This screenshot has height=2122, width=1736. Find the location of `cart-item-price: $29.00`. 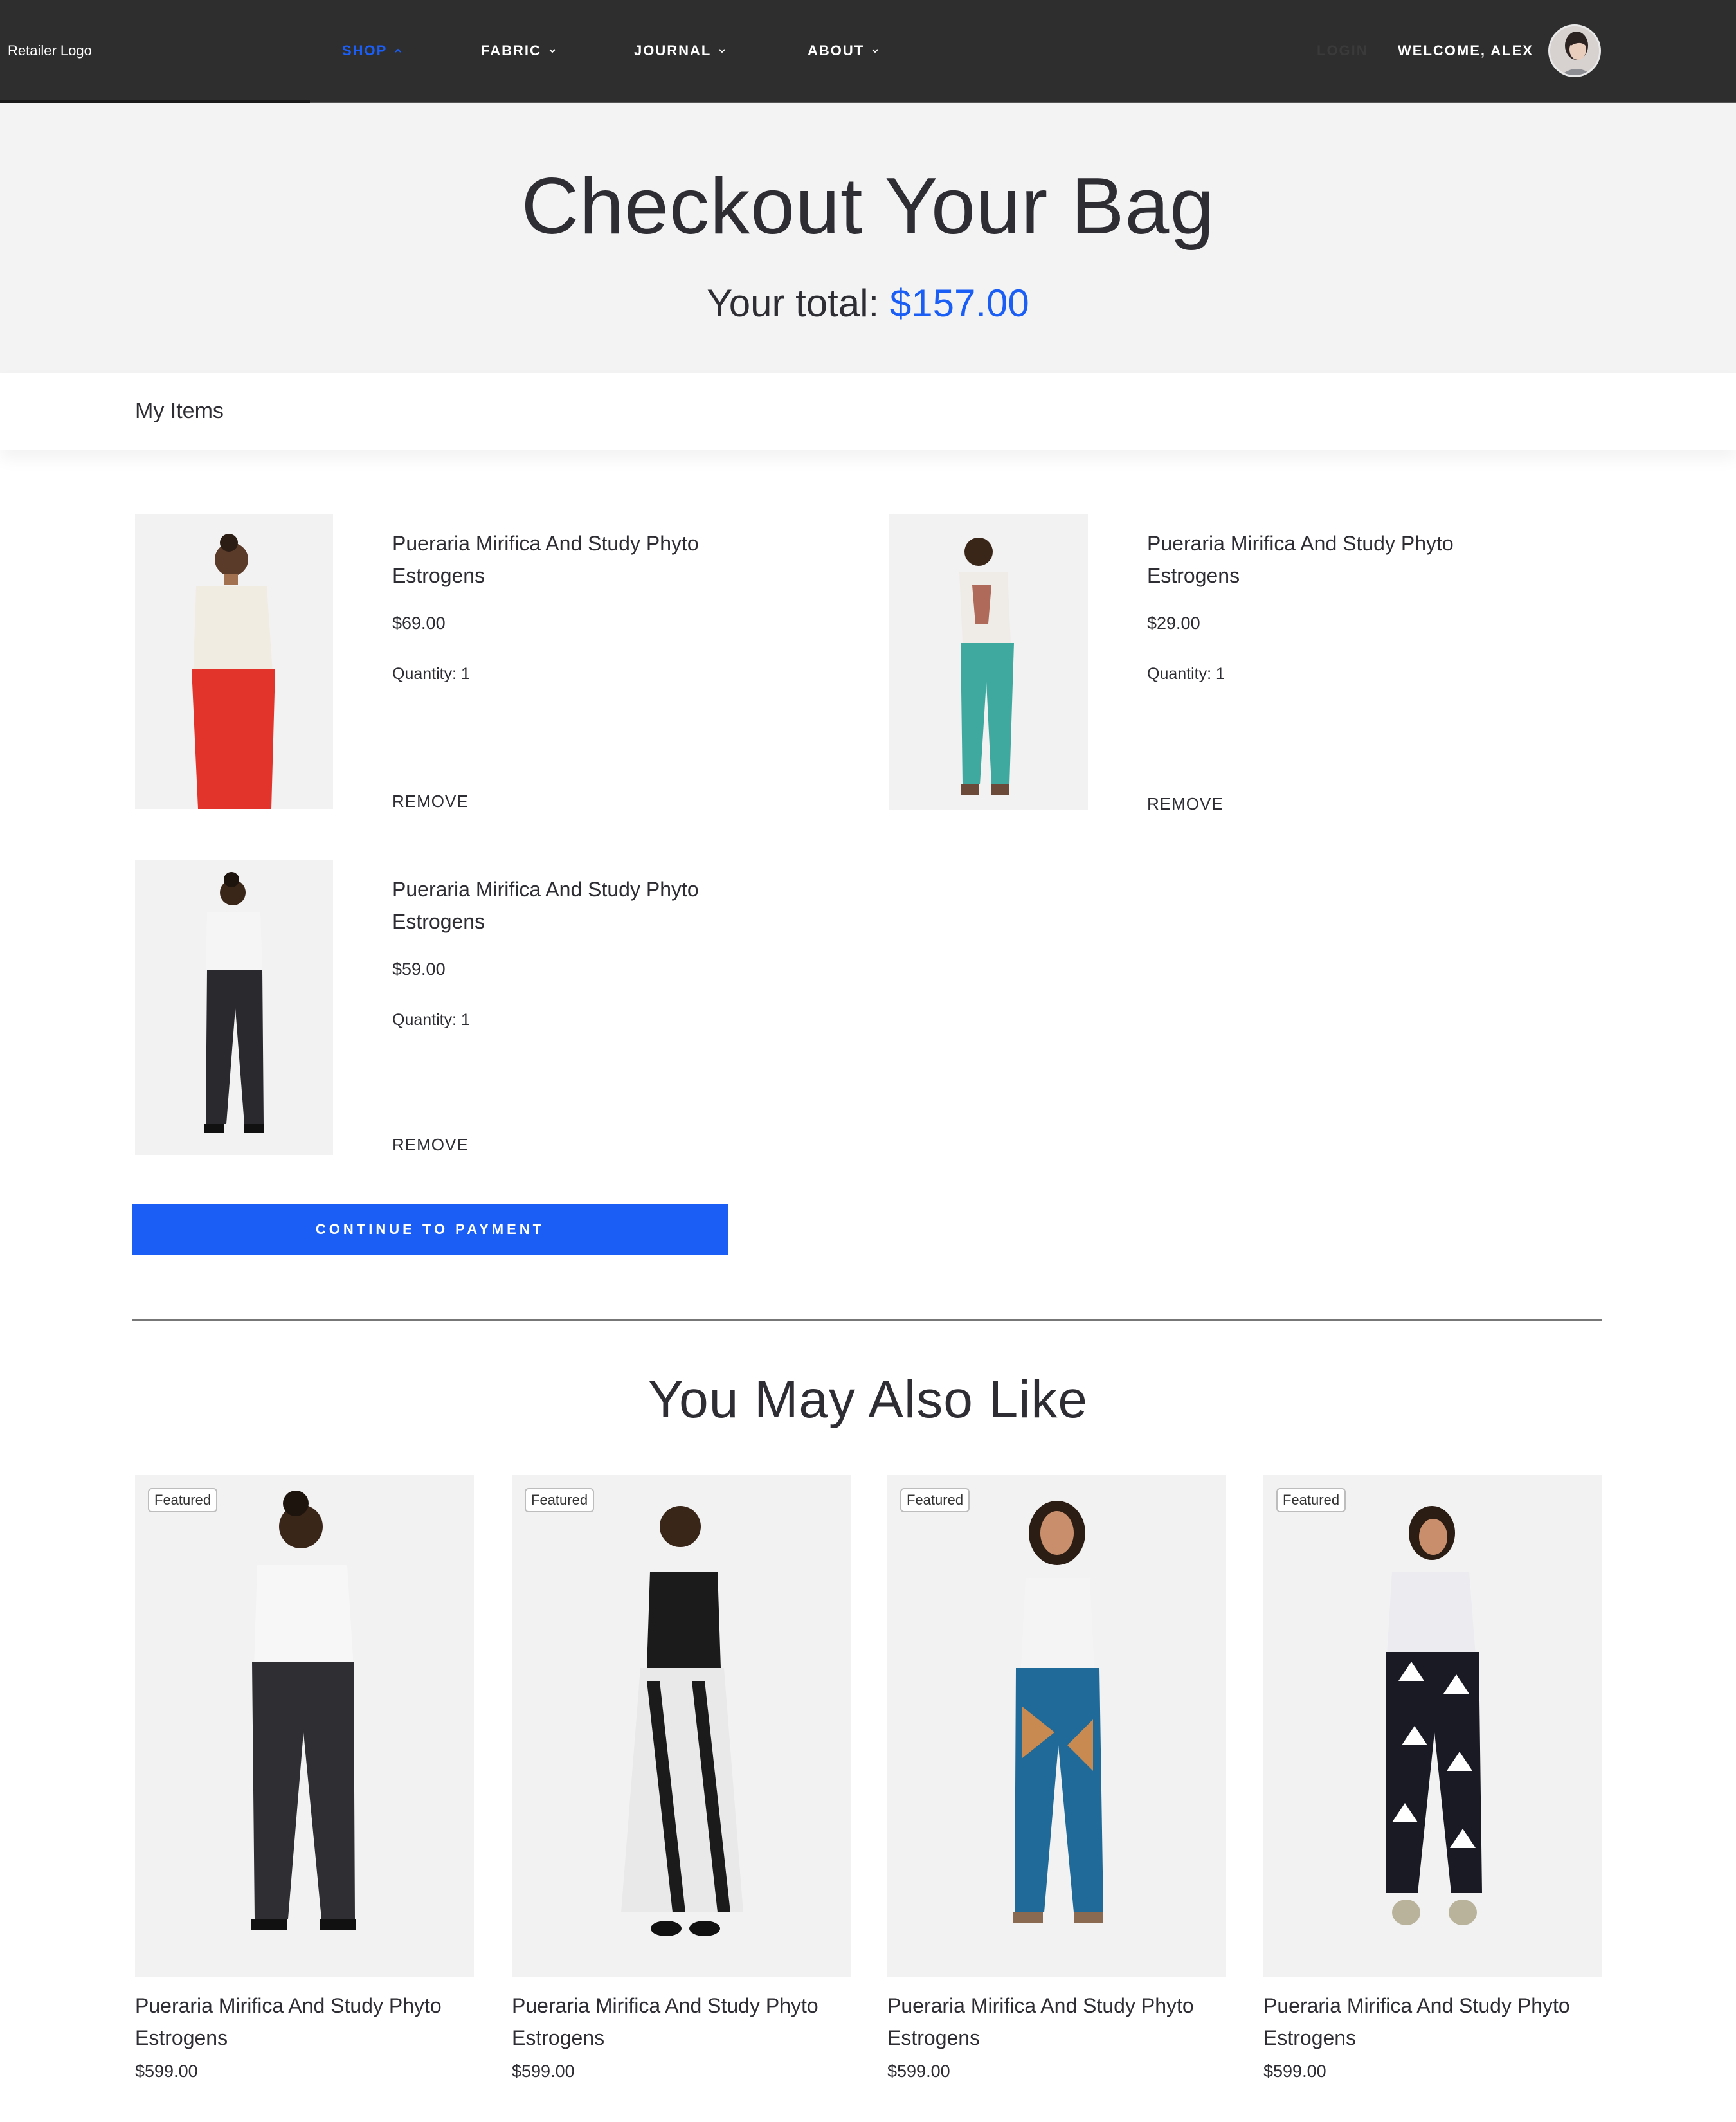

cart-item-price: $29.00 is located at coordinates (1173, 623).